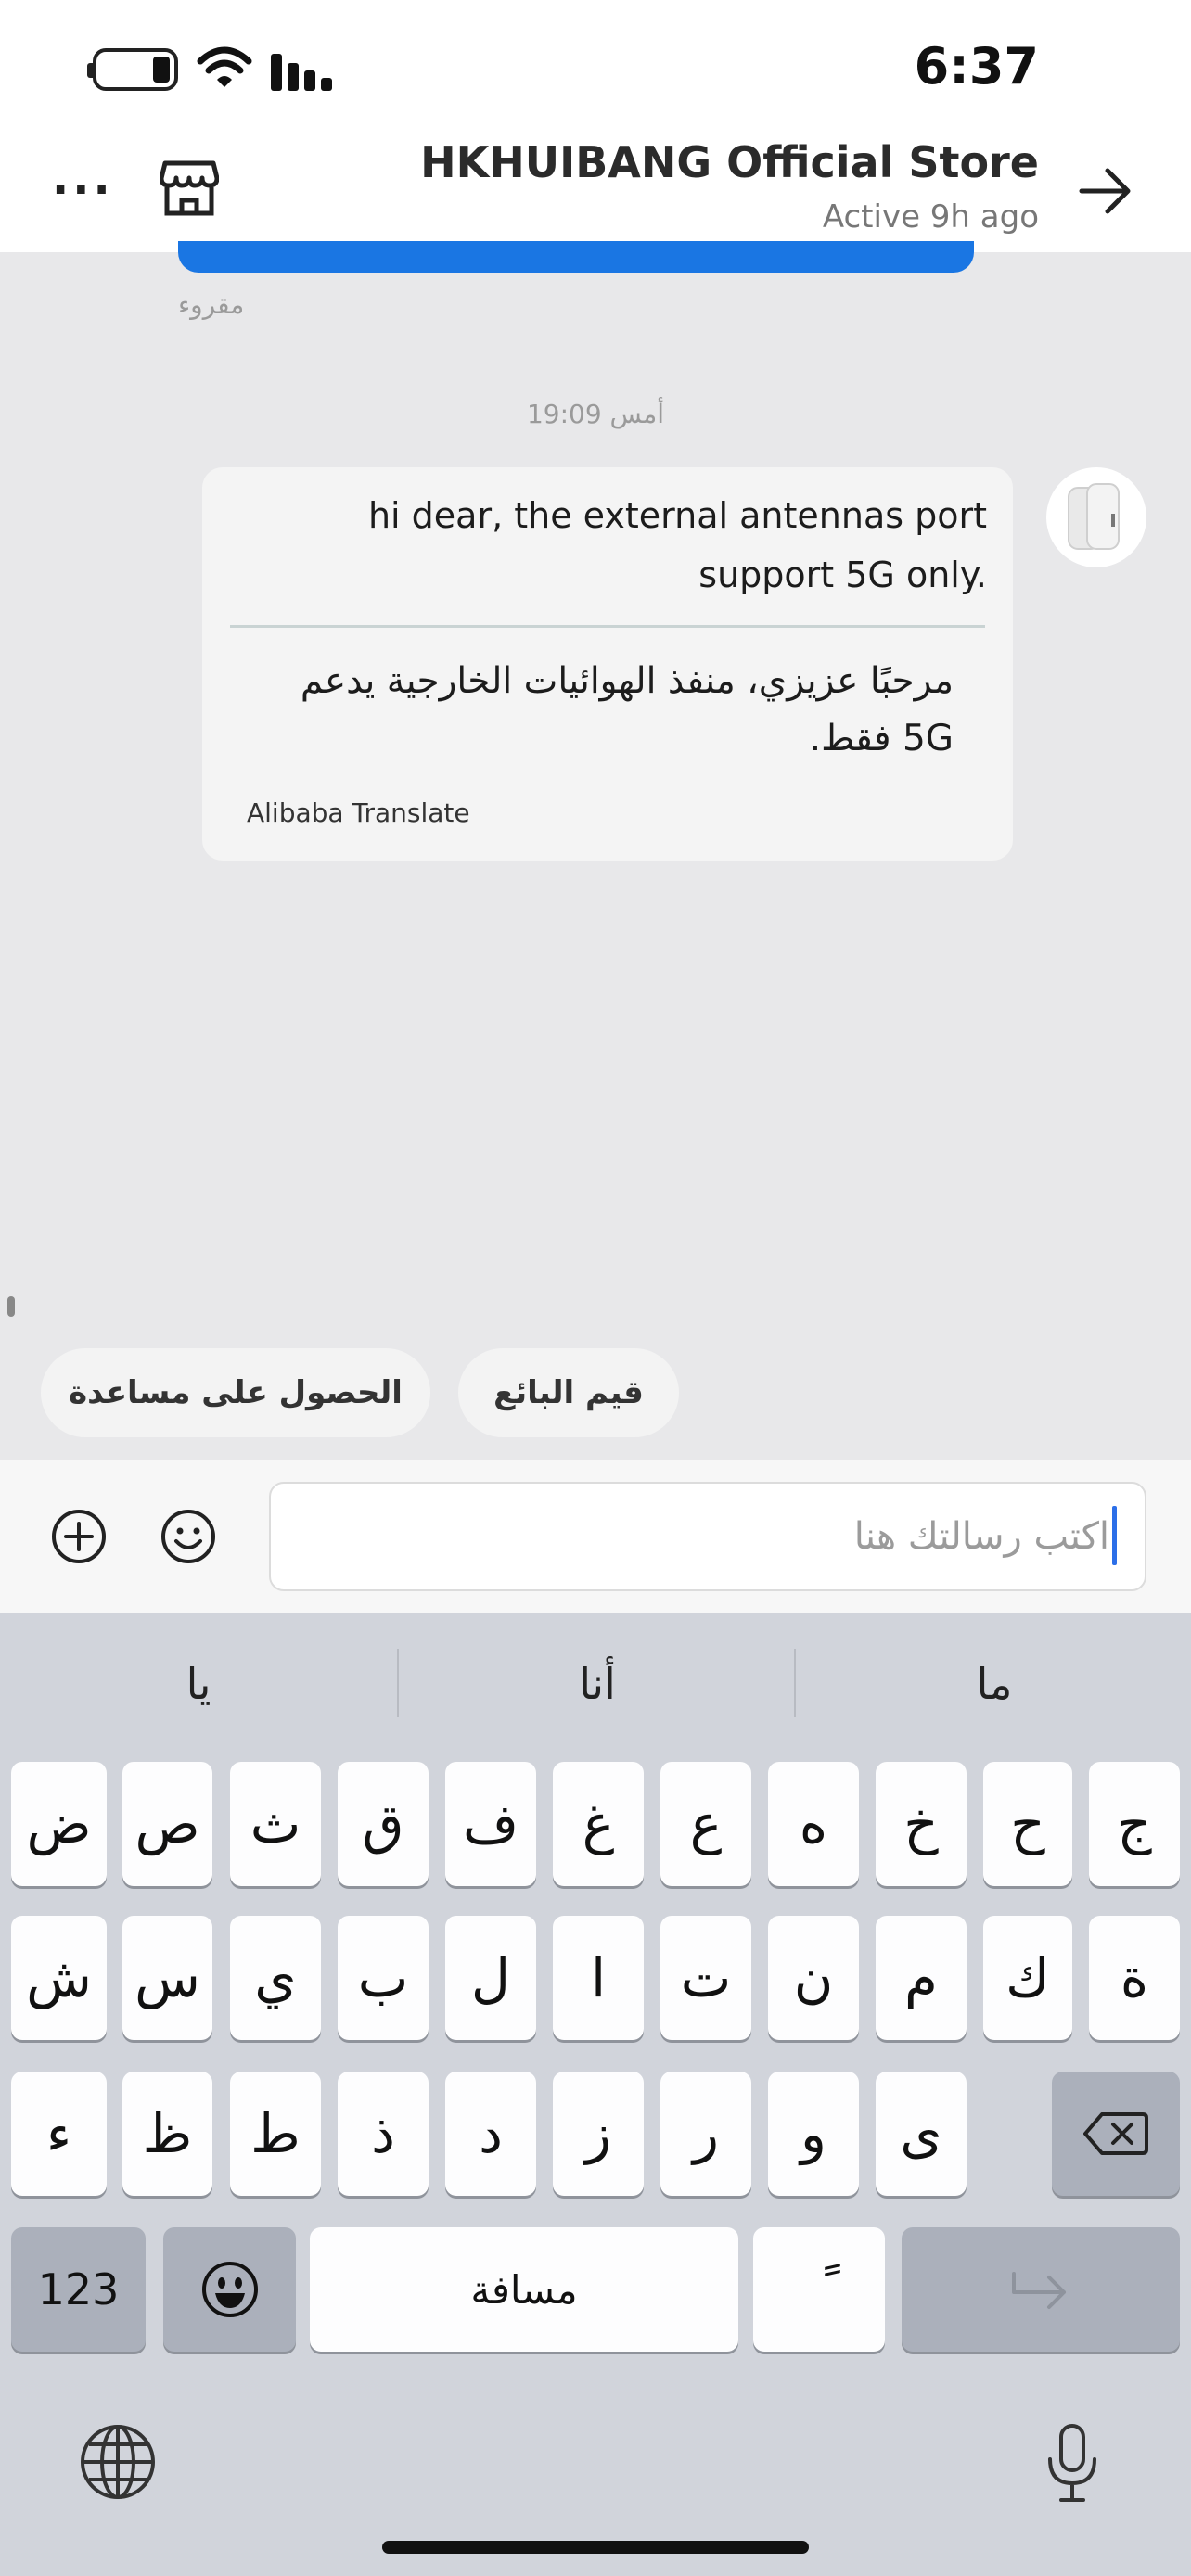 Image resolution: width=1191 pixels, height=2576 pixels. I want to click on seller-avatar, so click(1096, 517).